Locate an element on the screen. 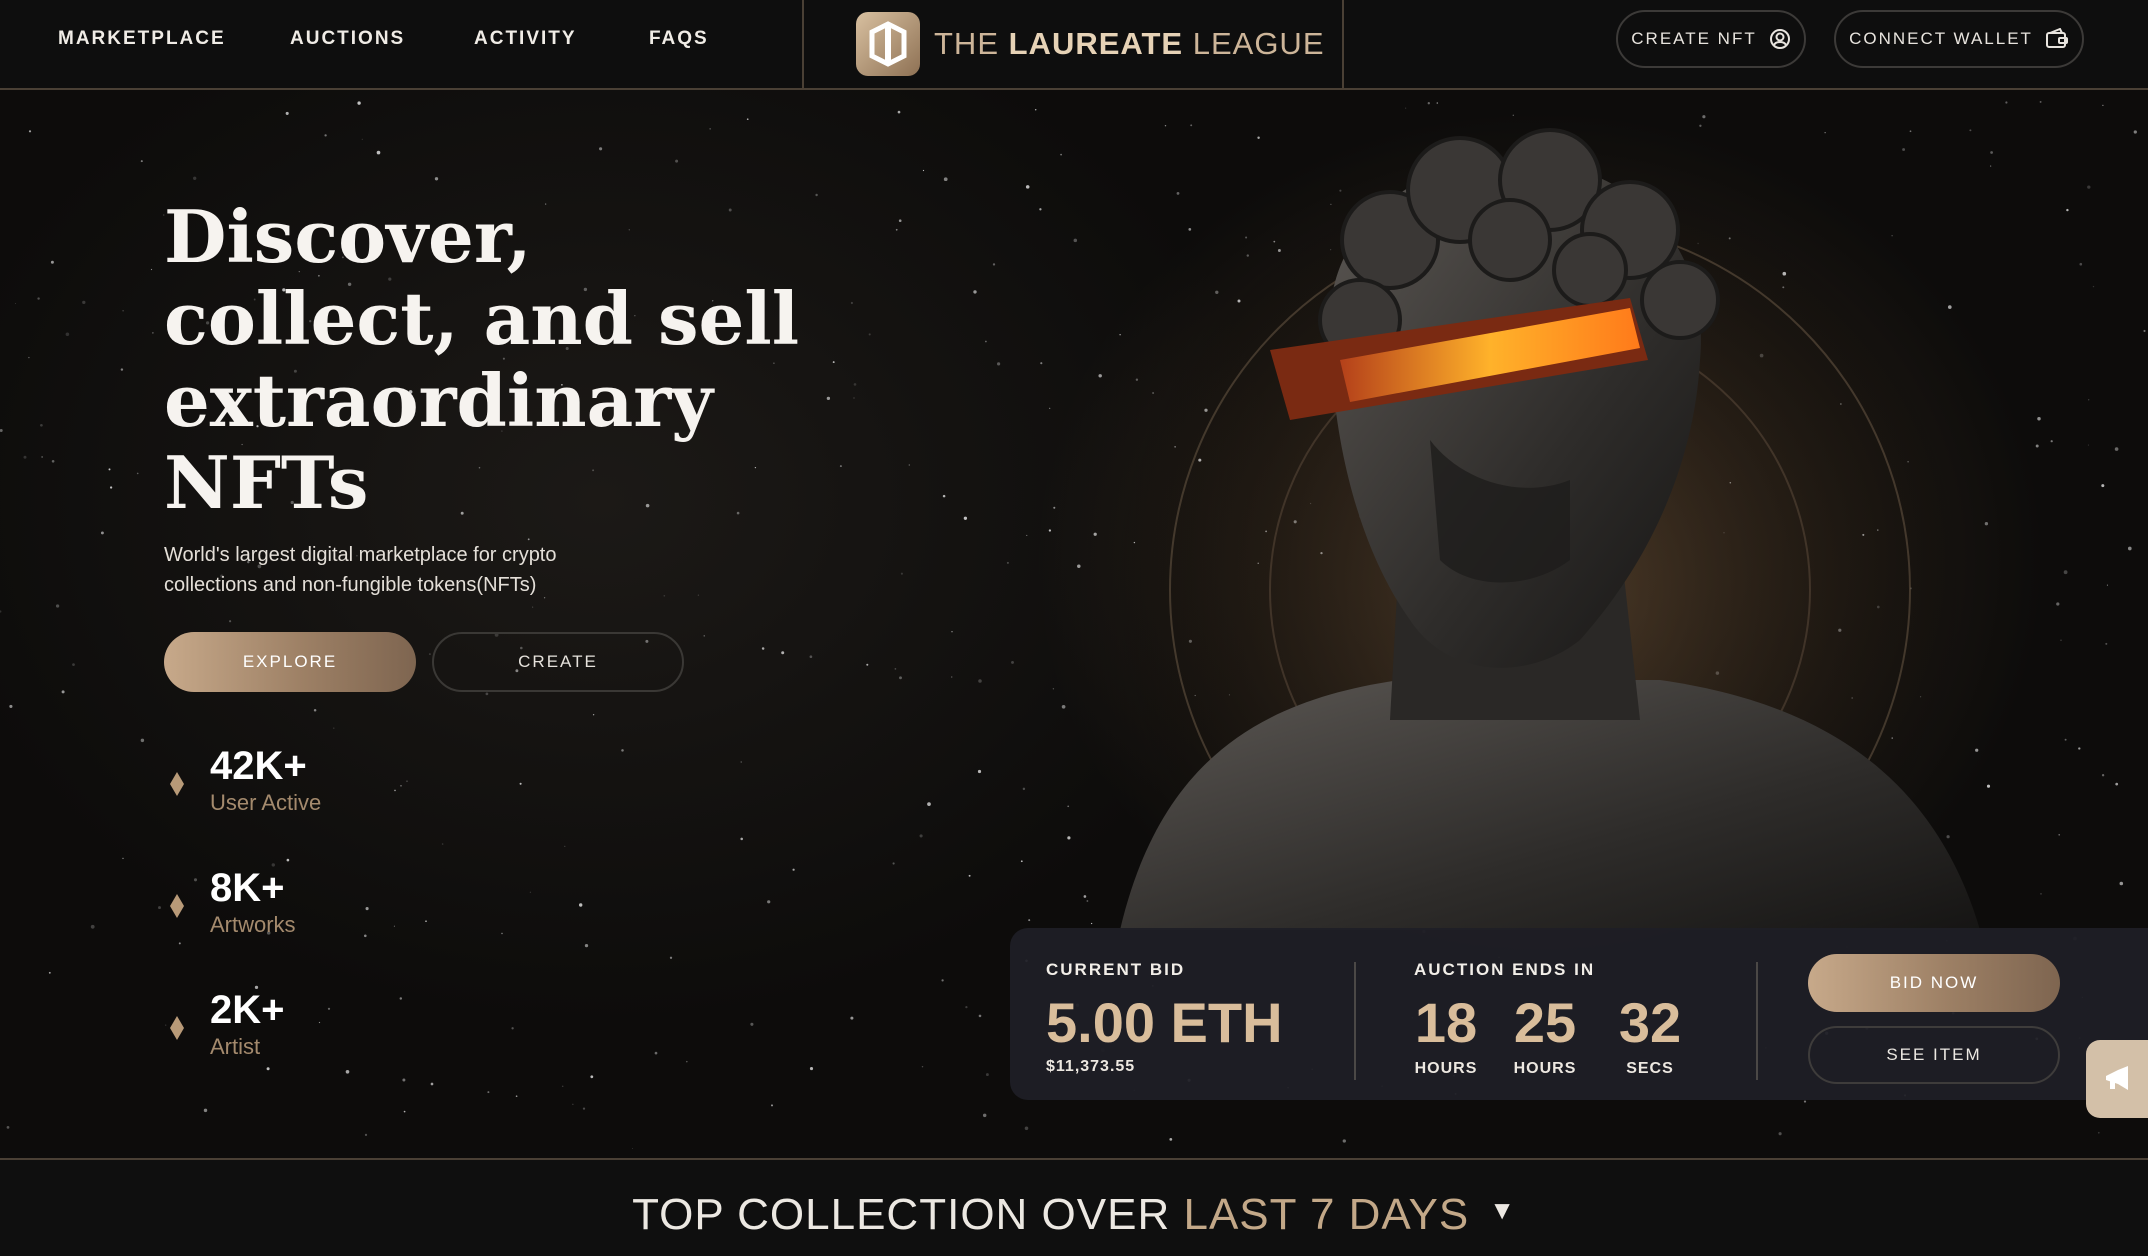 The height and width of the screenshot is (1256, 2148). bid-now-button: BID NOW is located at coordinates (1934, 983).